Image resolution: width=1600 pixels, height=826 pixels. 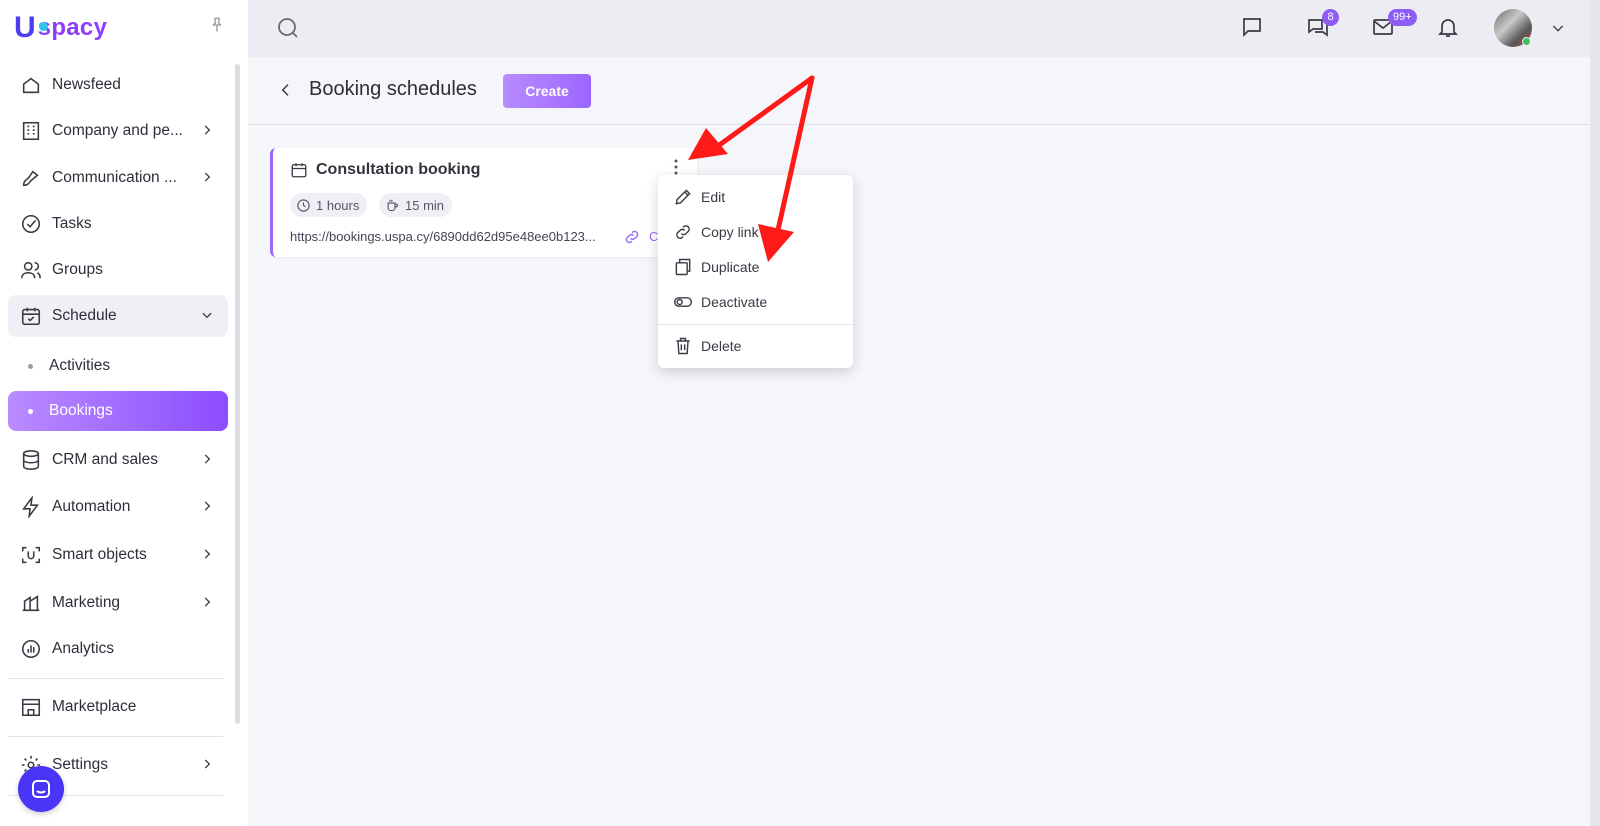 I want to click on back-arrow-icon, so click(x=286, y=90).